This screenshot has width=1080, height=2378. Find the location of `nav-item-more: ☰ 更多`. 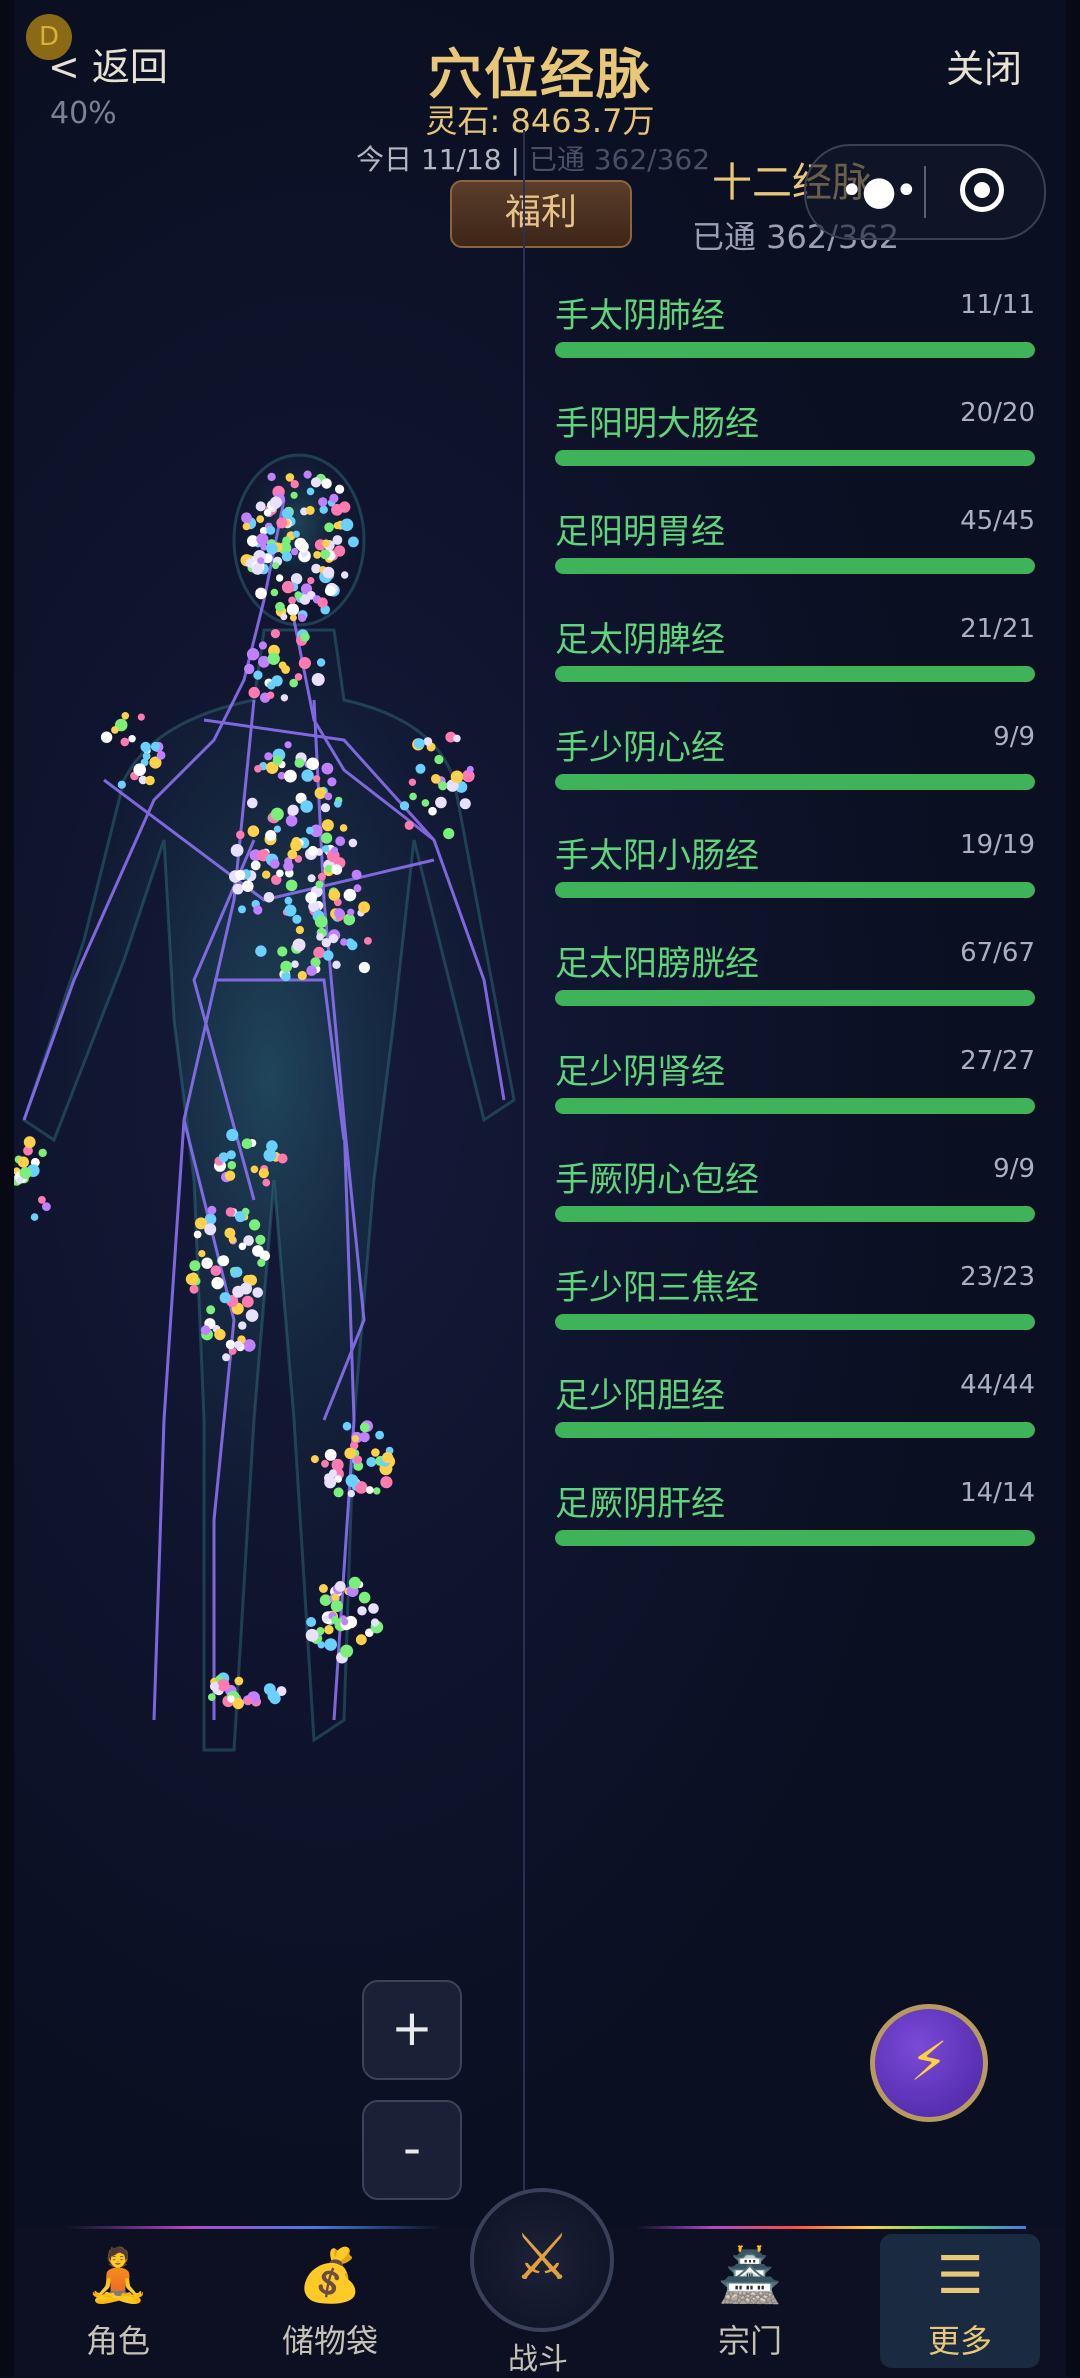

nav-item-more: ☰ 更多 is located at coordinates (960, 2305).